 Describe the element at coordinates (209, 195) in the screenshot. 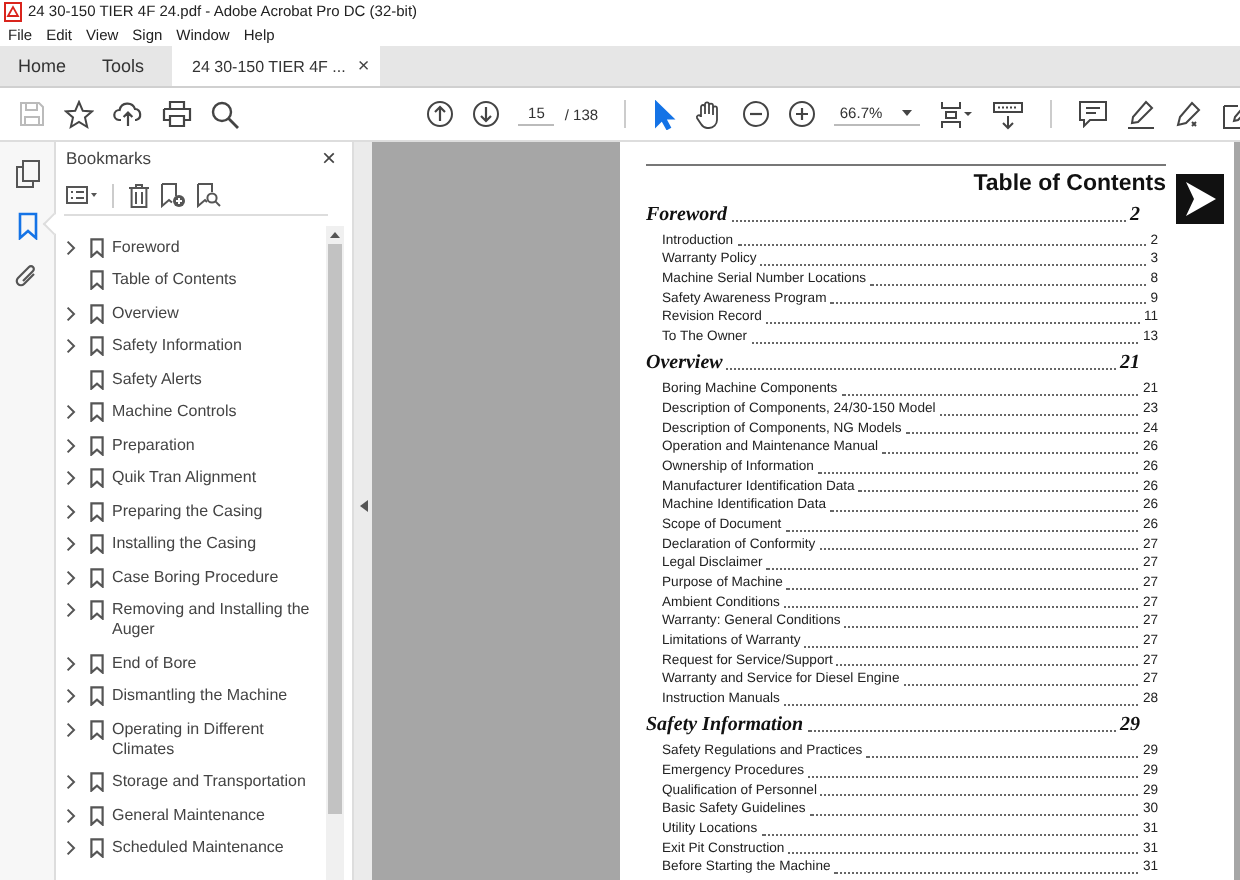

I see `find-bookmark-icon` at that location.